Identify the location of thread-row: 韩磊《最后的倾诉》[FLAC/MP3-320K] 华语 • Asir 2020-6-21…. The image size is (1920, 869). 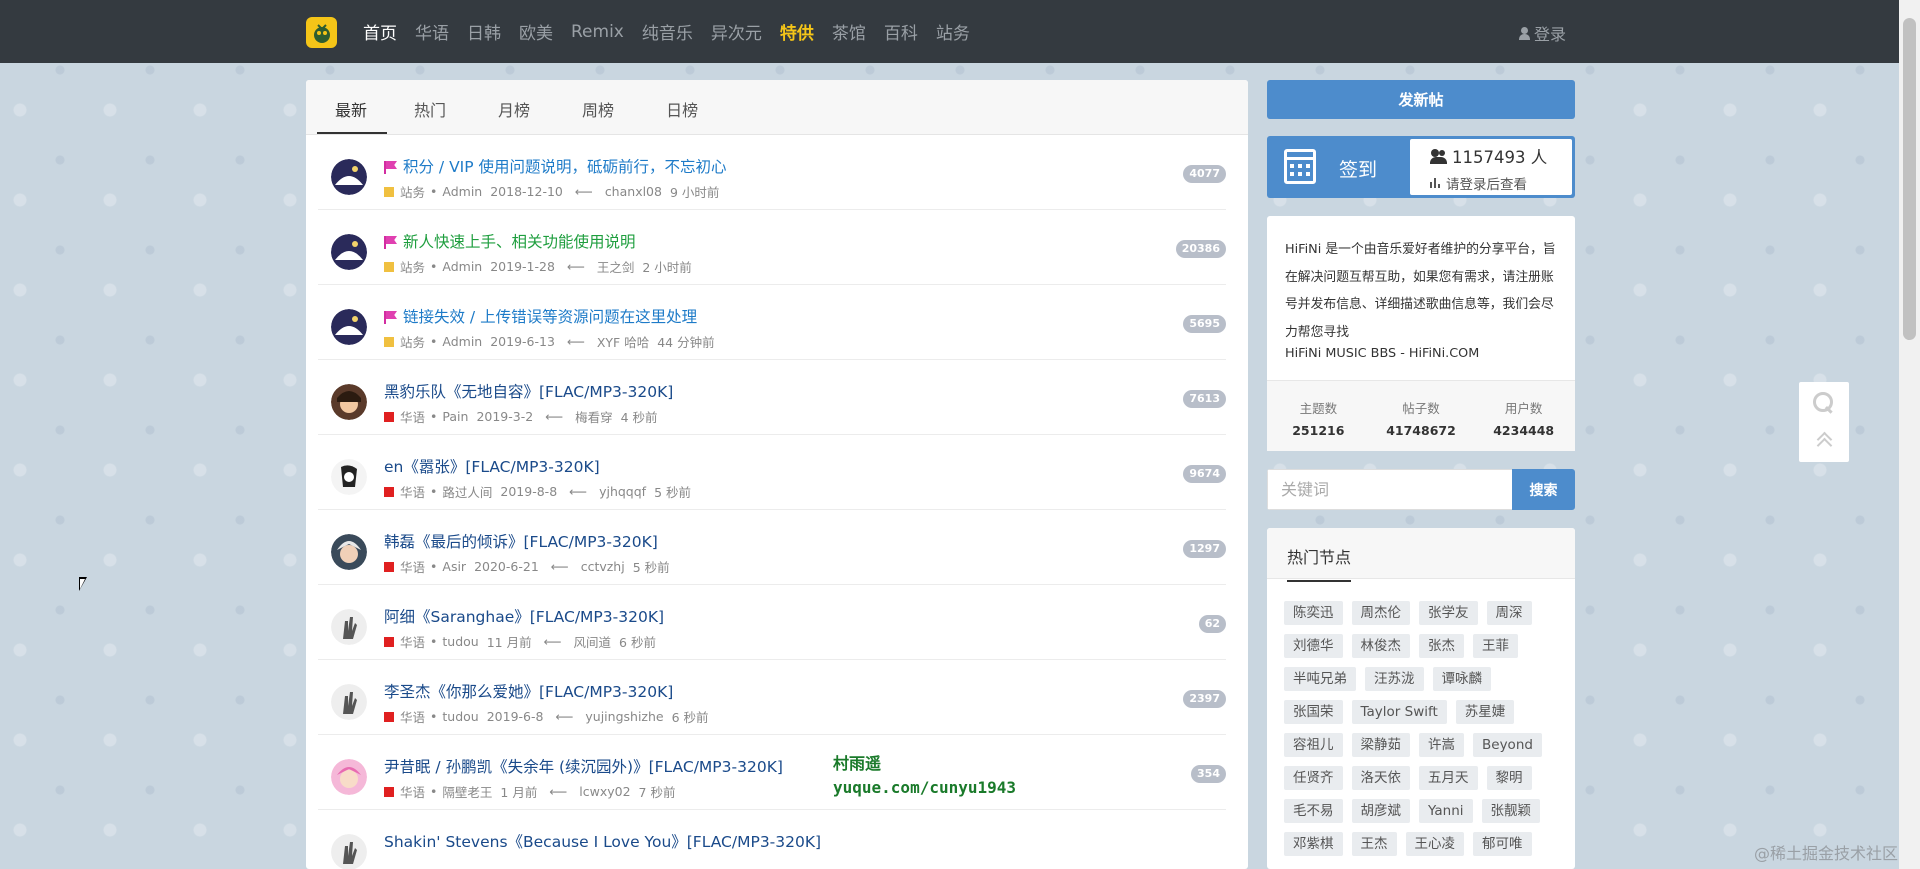
(772, 547).